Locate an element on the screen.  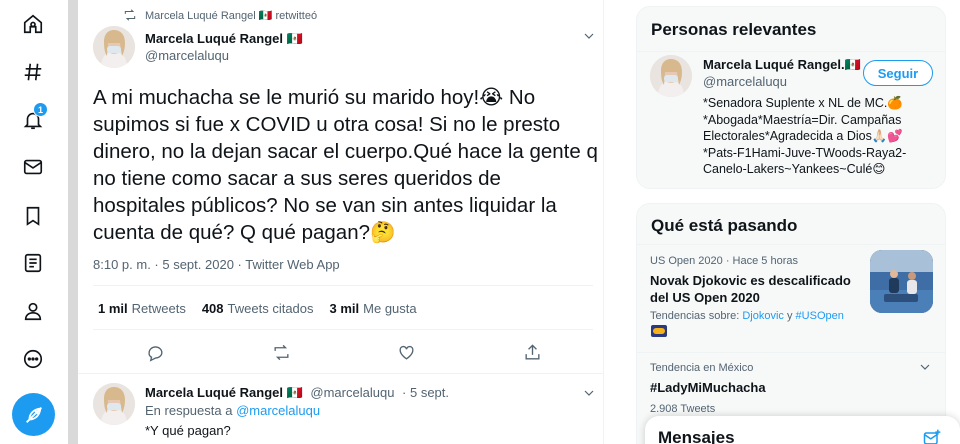
us-open-badge-icon is located at coordinates (659, 331).